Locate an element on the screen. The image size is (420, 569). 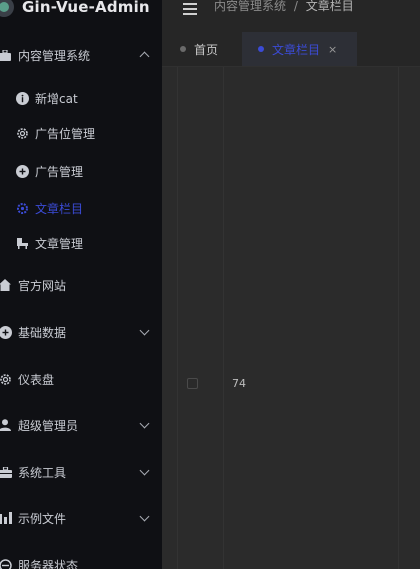
menu-label: 内容管理系统 is located at coordinates (54, 55).